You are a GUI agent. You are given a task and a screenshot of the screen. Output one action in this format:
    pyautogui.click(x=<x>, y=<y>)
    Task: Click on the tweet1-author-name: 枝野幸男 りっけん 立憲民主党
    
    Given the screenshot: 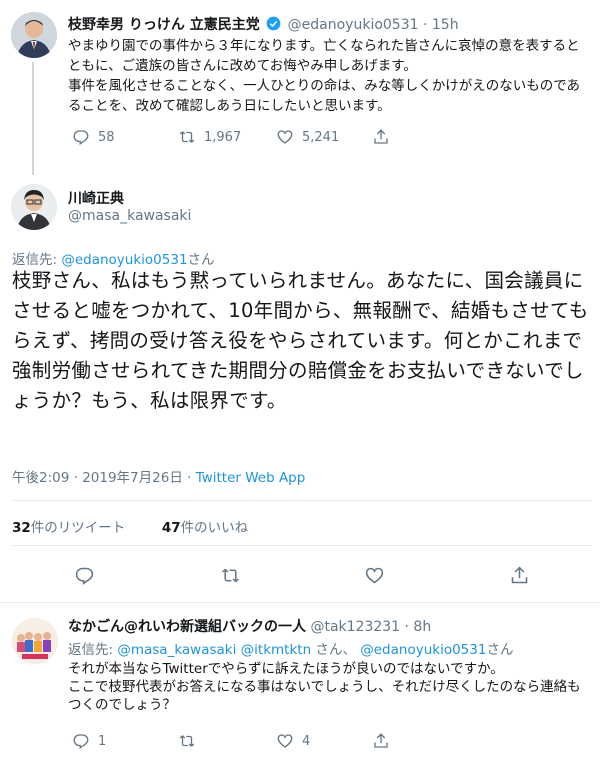 What is the action you would take?
    pyautogui.click(x=164, y=25)
    